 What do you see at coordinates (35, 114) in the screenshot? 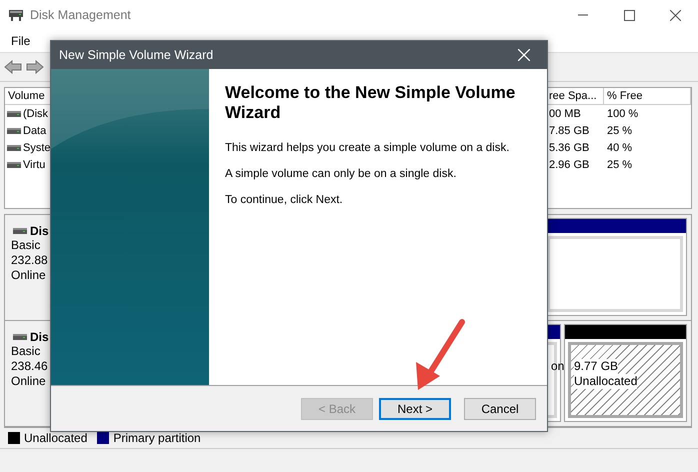
I see `table-cell: (Disk` at bounding box center [35, 114].